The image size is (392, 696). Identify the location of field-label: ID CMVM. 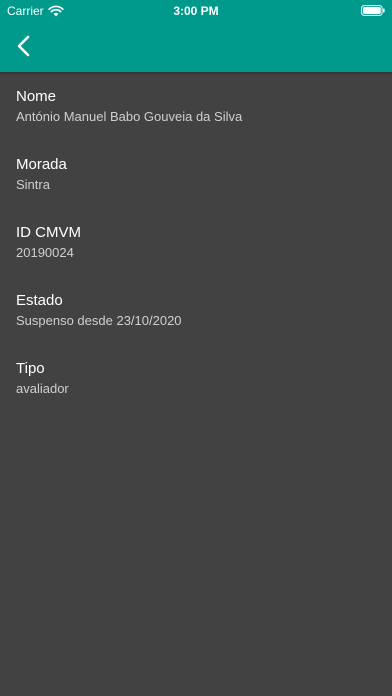
(48, 232).